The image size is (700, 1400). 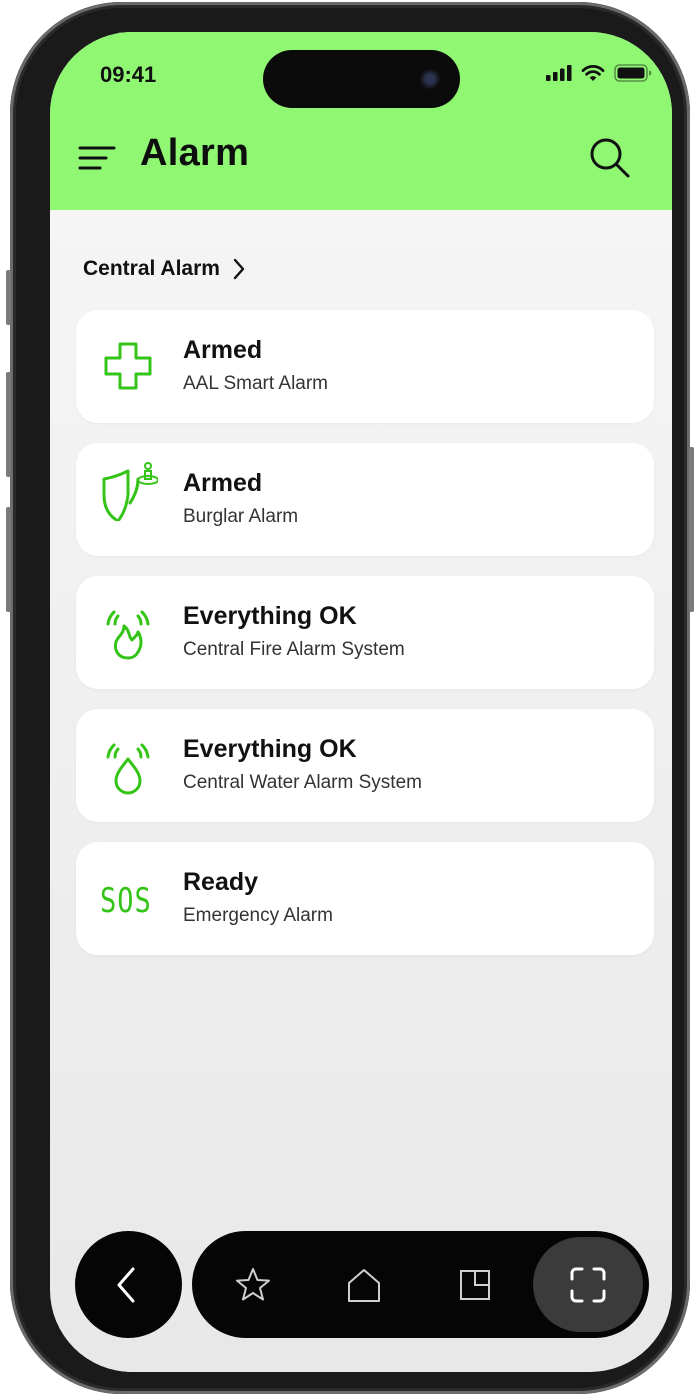 What do you see at coordinates (241, 516) in the screenshot?
I see `alarm-name: Burglar Alarm` at bounding box center [241, 516].